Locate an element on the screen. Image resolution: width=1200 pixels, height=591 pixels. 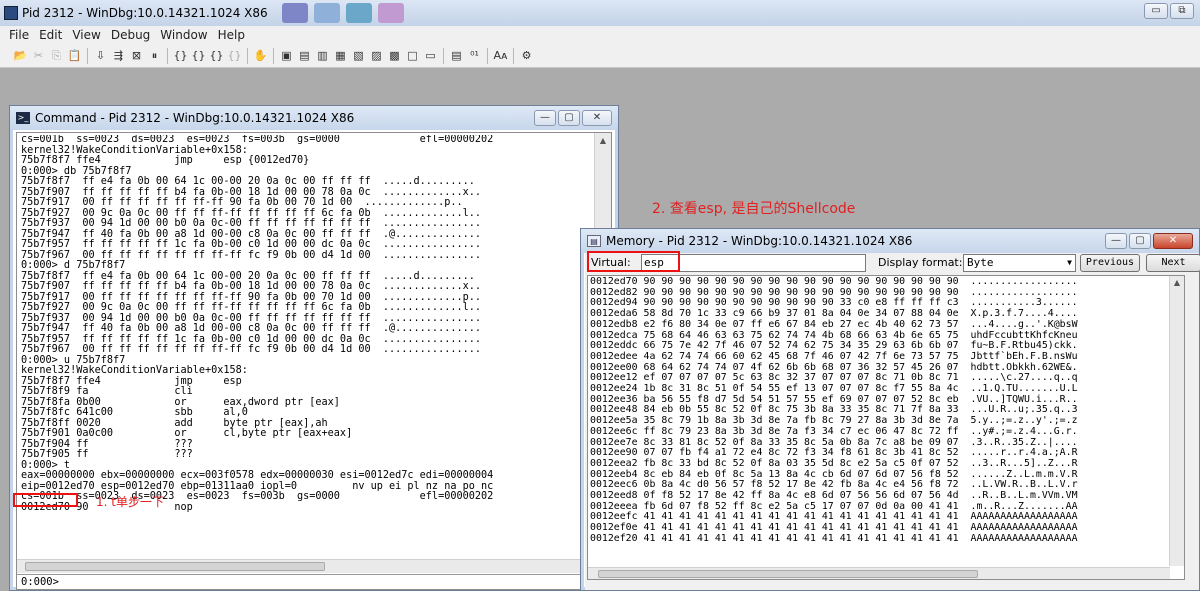
menu-view: View is located at coordinates (86, 35).